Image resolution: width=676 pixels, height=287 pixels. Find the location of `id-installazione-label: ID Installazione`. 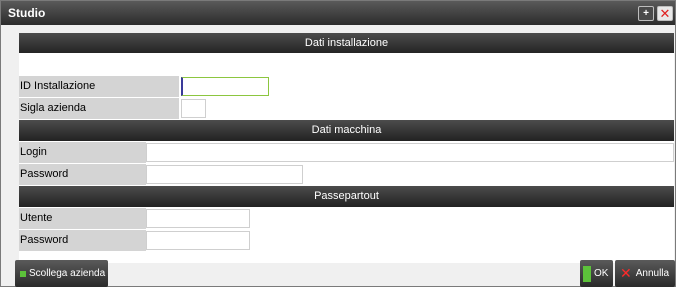

id-installazione-label: ID Installazione is located at coordinates (99, 86).